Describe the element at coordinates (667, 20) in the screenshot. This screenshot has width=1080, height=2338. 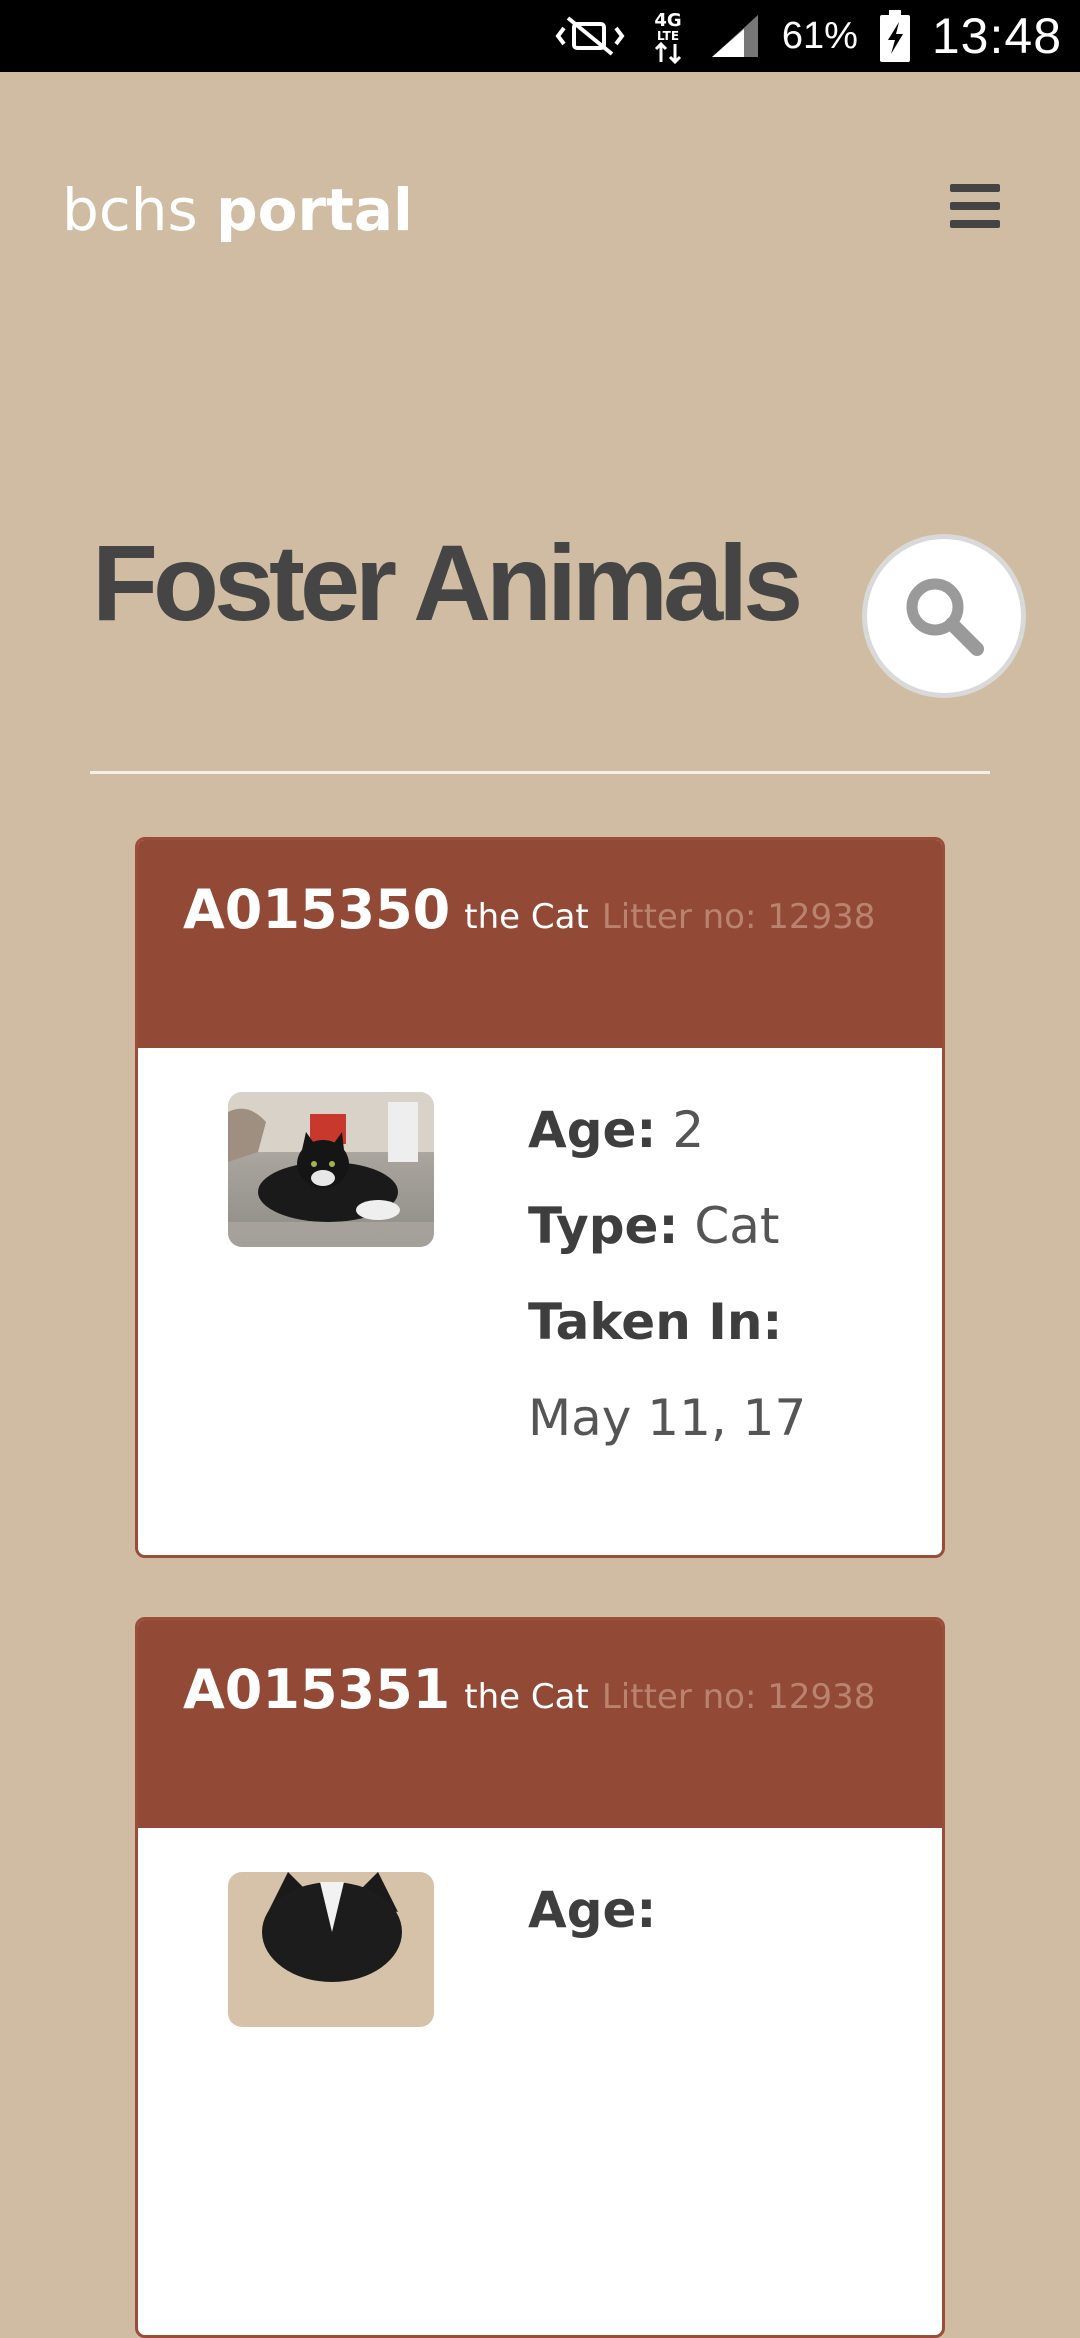
I see `svg-text: 4G` at that location.